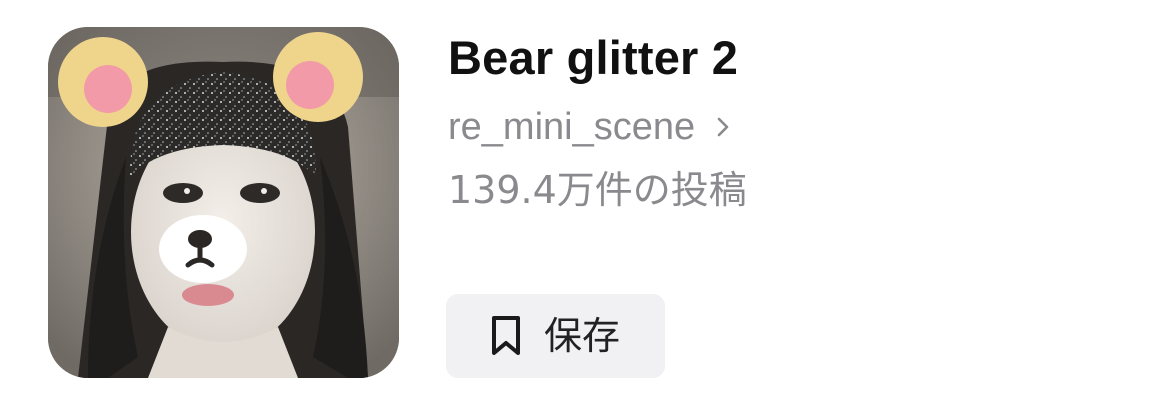 The width and height of the screenshot is (1170, 406). I want to click on creator-name: re_mini_scene, so click(571, 127).